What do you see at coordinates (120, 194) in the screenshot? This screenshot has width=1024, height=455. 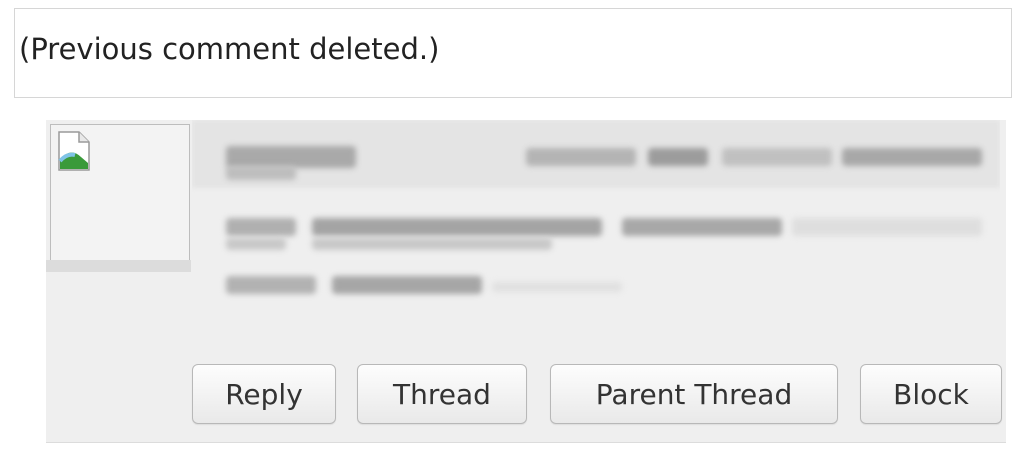 I see `avatar` at bounding box center [120, 194].